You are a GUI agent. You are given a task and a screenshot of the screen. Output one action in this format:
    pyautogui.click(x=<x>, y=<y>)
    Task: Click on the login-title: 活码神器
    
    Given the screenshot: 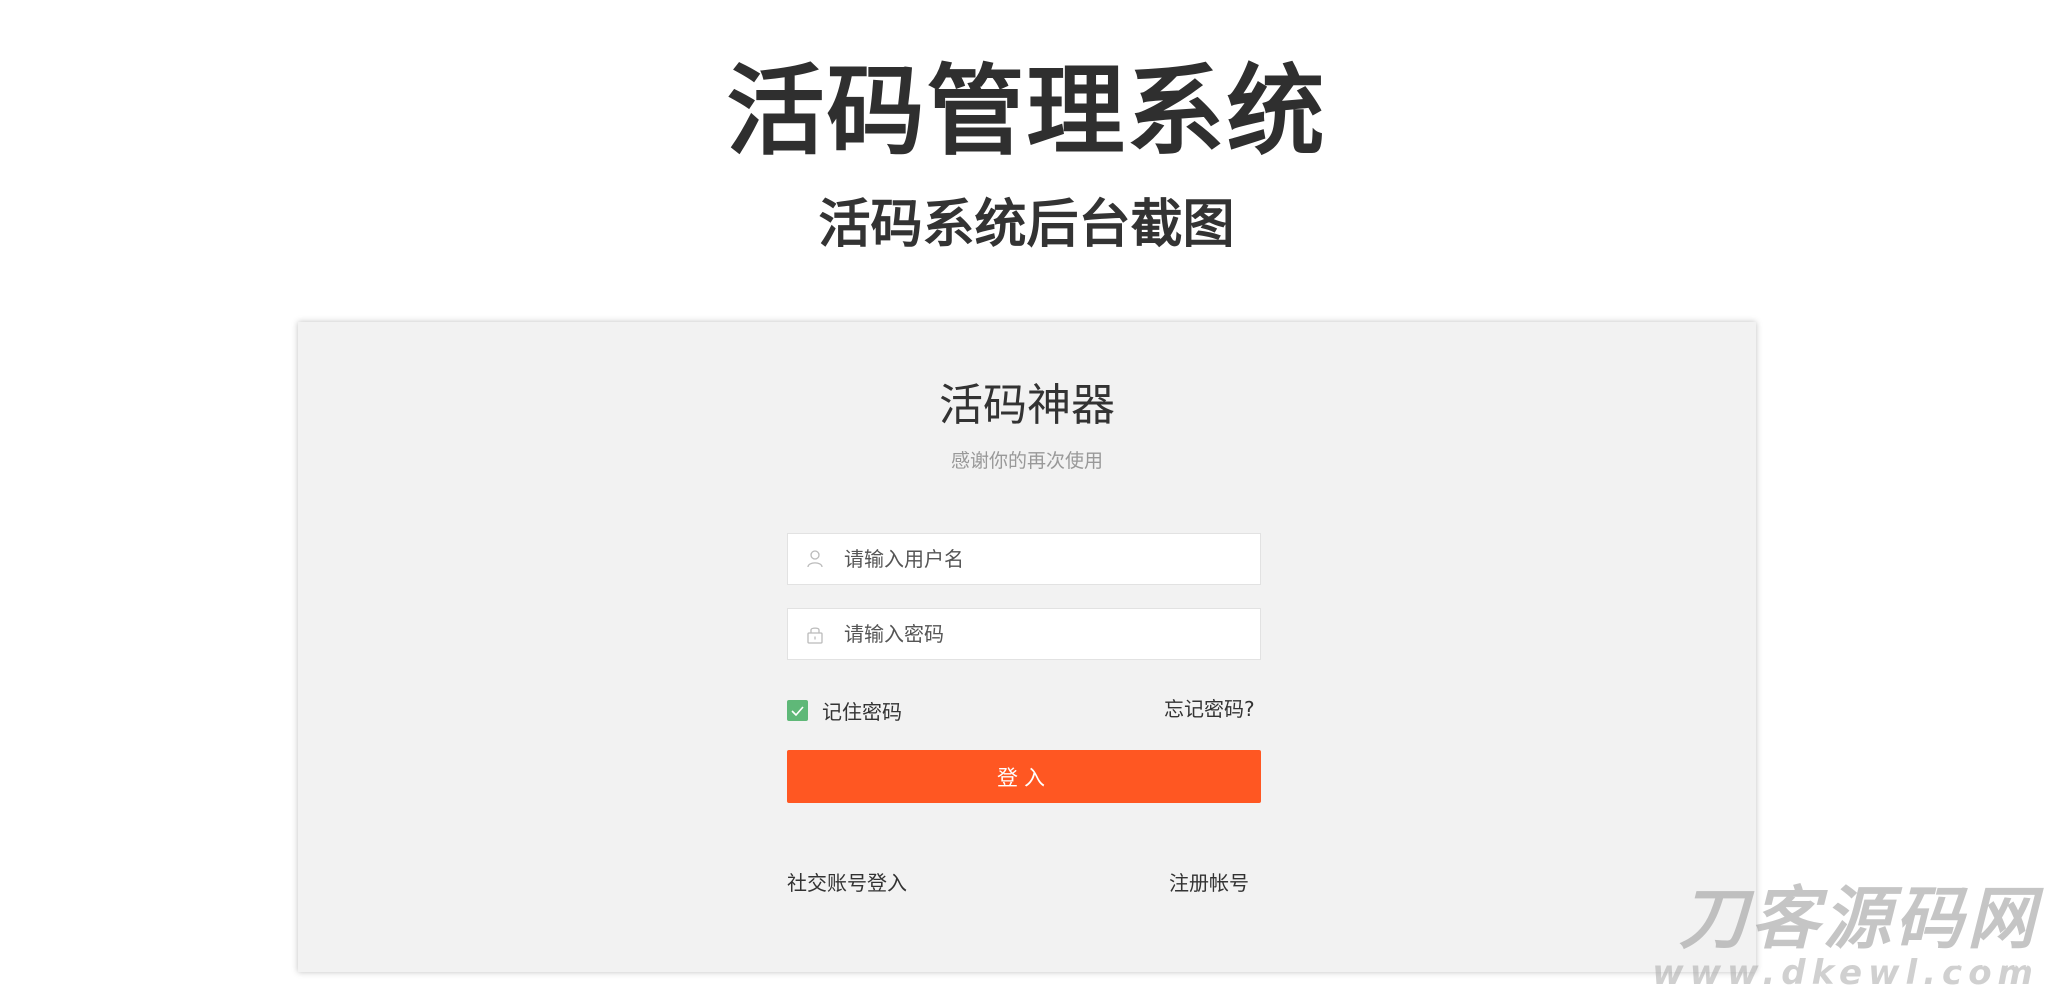 What is the action you would take?
    pyautogui.click(x=1027, y=405)
    